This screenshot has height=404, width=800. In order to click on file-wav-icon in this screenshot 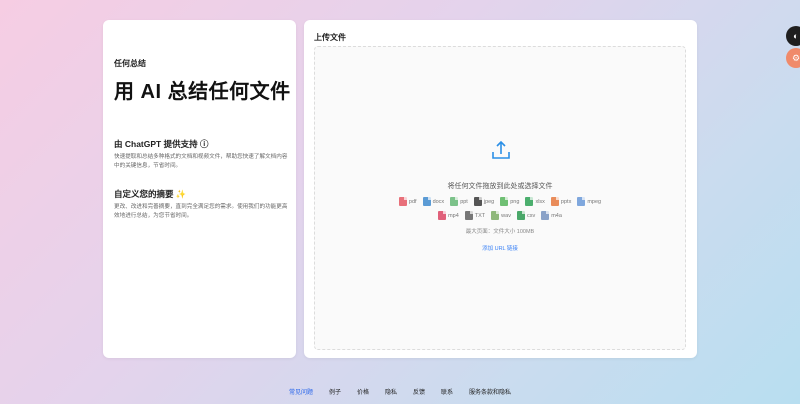, I will do `click(495, 215)`.